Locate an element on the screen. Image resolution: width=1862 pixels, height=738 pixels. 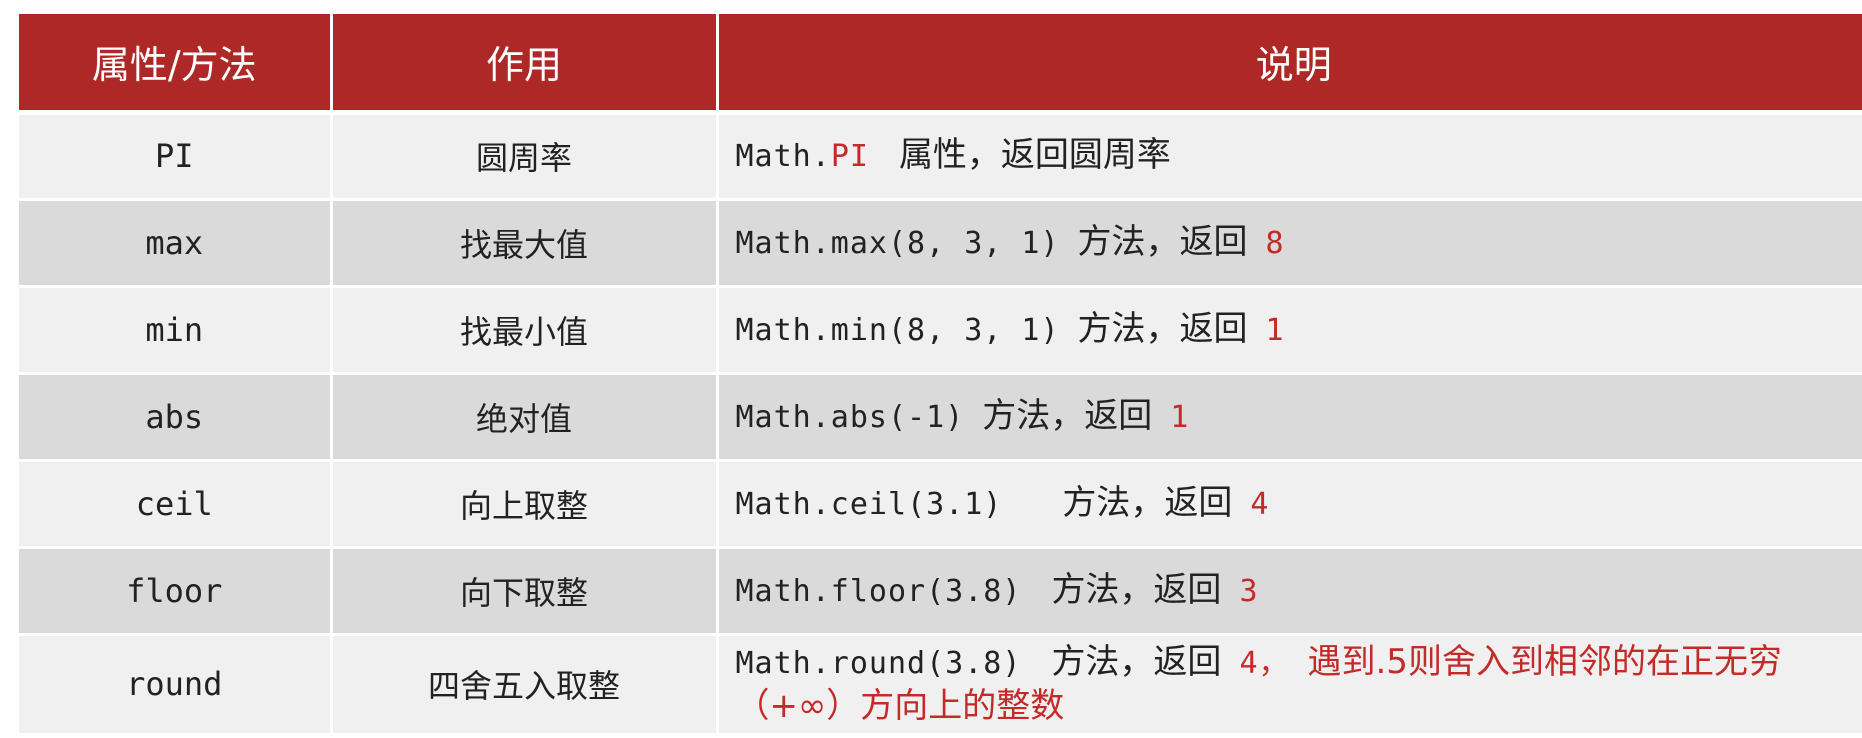
table-header-row: 属性/方法 作用 说明 is located at coordinates (940, 64).